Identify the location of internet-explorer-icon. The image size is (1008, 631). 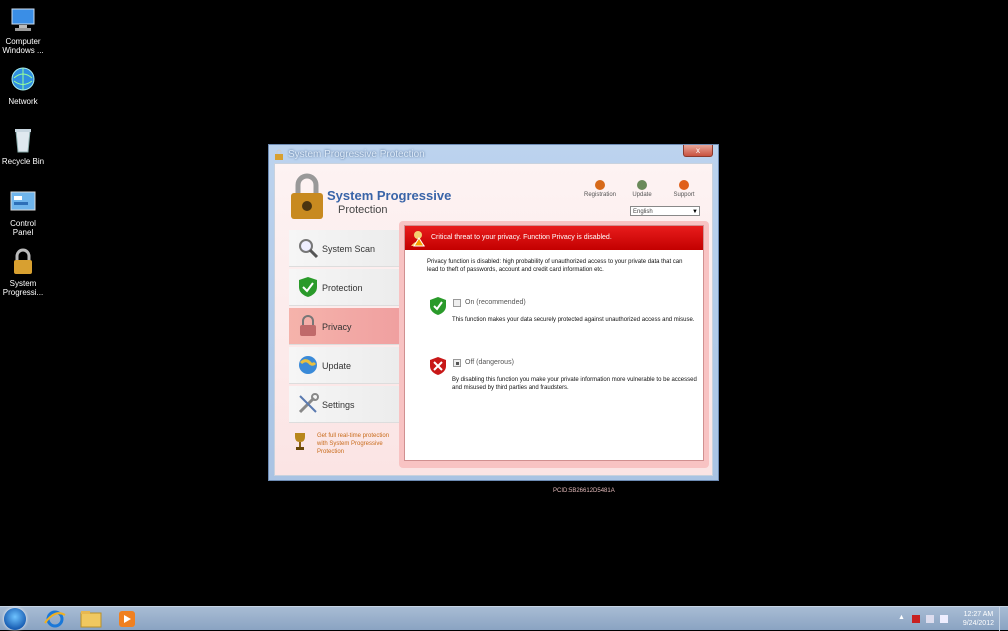
(55, 619).